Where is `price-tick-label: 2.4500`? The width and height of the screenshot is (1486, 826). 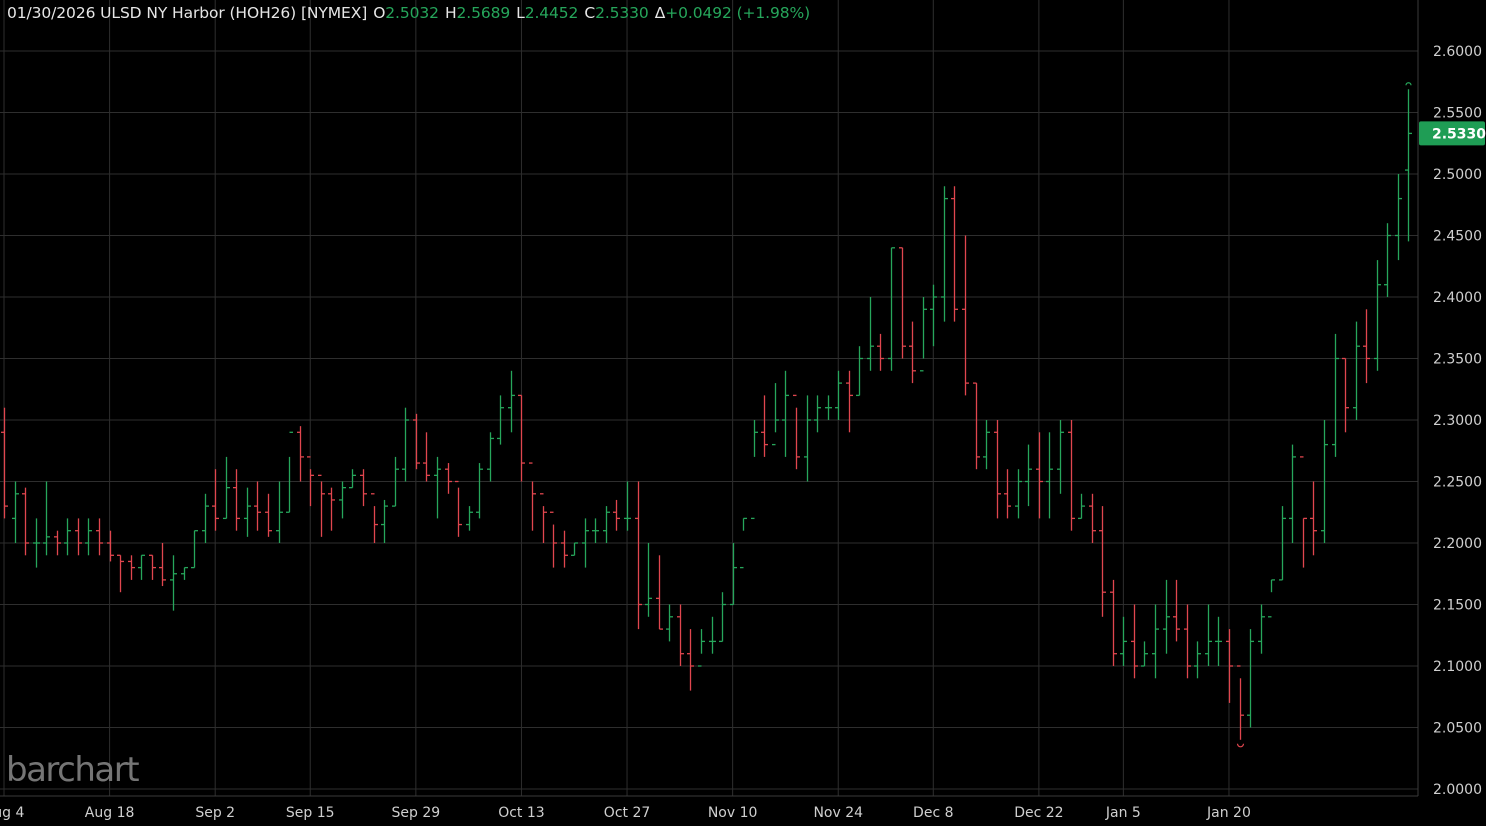
price-tick-label: 2.4500 is located at coordinates (1457, 237).